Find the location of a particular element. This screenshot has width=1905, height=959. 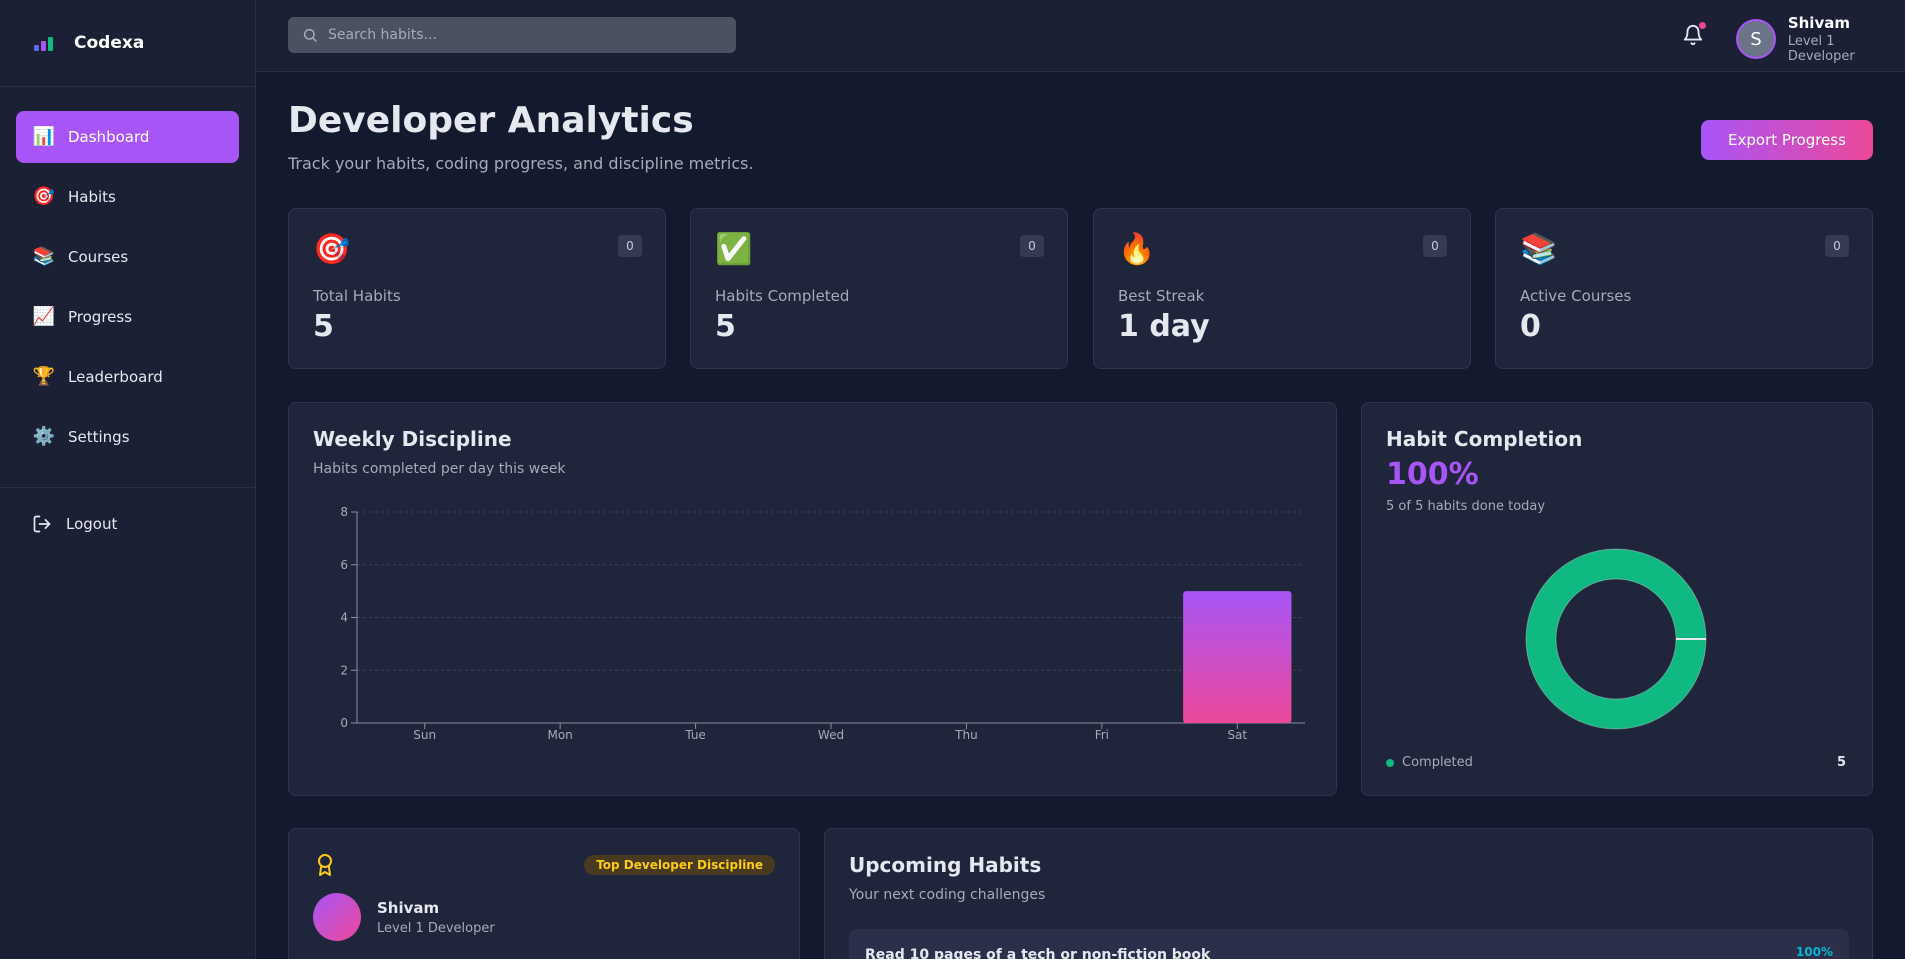

logout-button: Logout is located at coordinates (74, 524).